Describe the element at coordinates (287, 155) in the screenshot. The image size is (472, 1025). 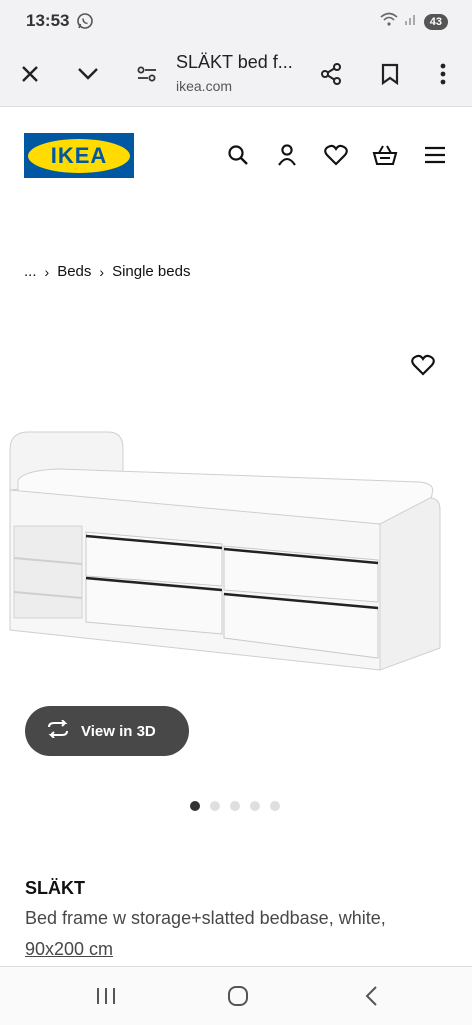
I see `profile-icon` at that location.